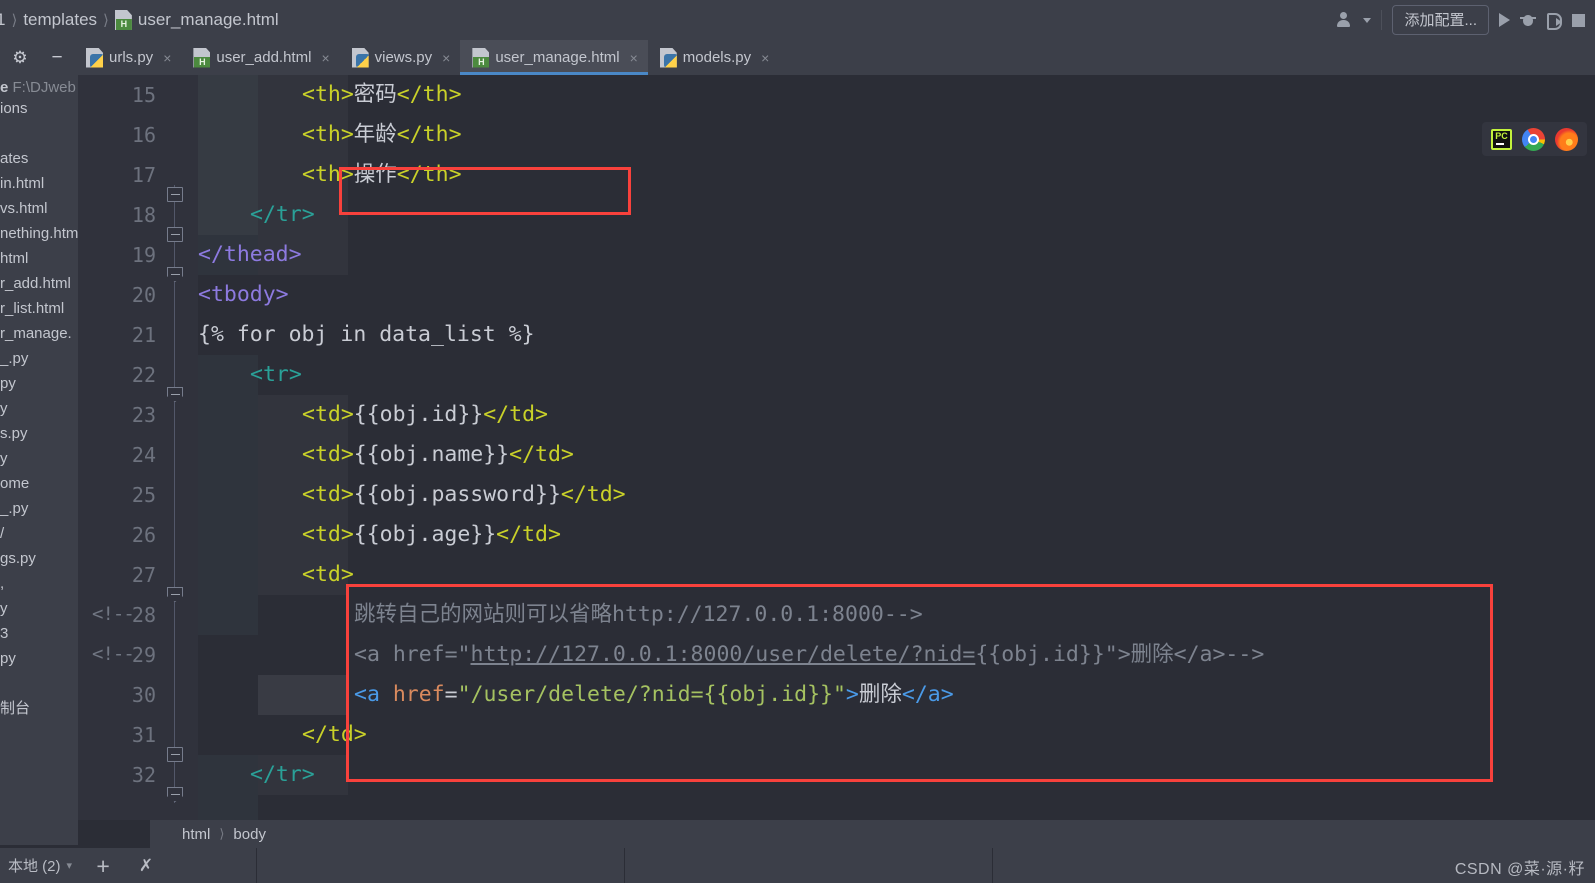 The image size is (1595, 883). I want to click on expand-button: ✗, so click(146, 865).